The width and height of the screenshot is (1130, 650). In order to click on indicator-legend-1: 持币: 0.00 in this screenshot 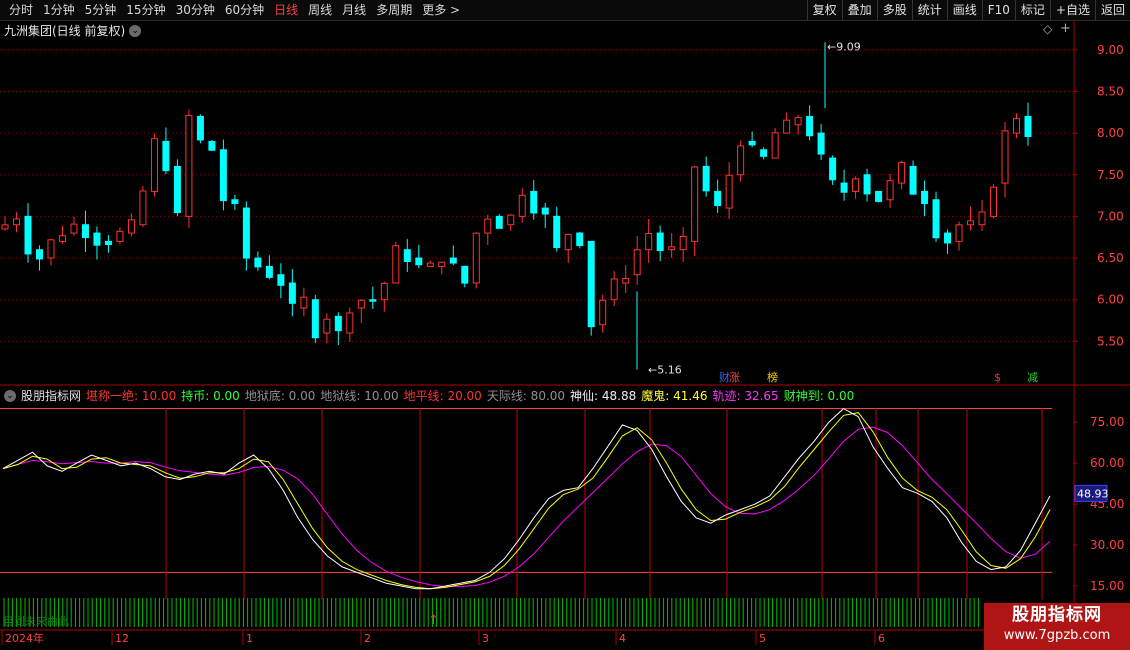, I will do `click(210, 396)`.